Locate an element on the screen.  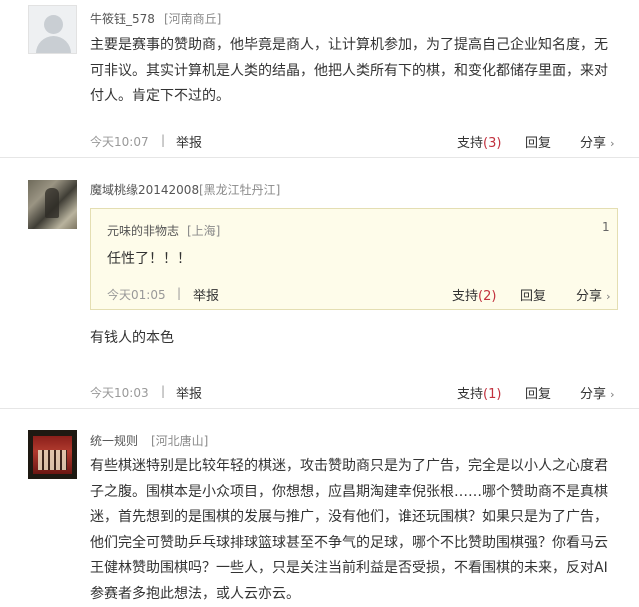
quoted-user-location: [上海] is located at coordinates (203, 230).